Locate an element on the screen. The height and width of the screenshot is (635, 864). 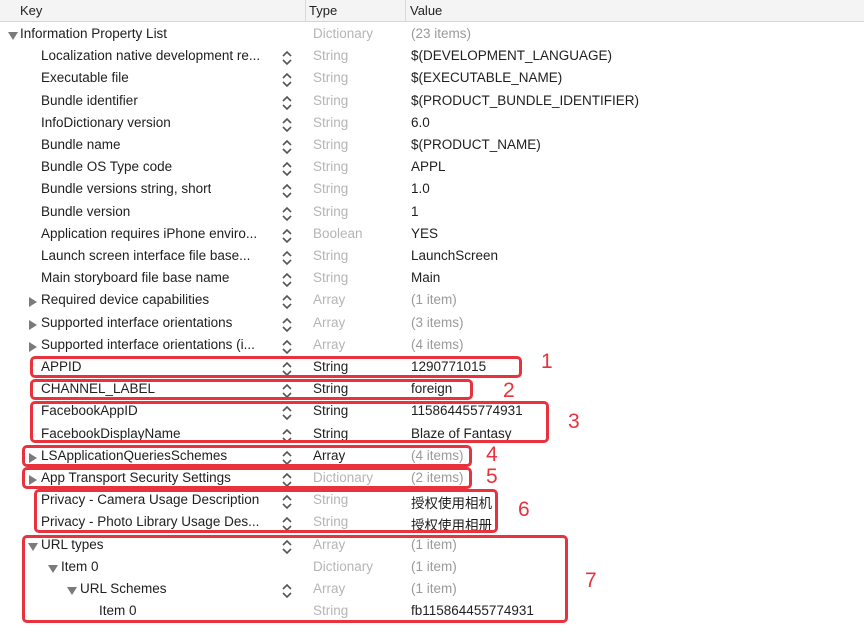
row-value: 1 is located at coordinates (415, 211).